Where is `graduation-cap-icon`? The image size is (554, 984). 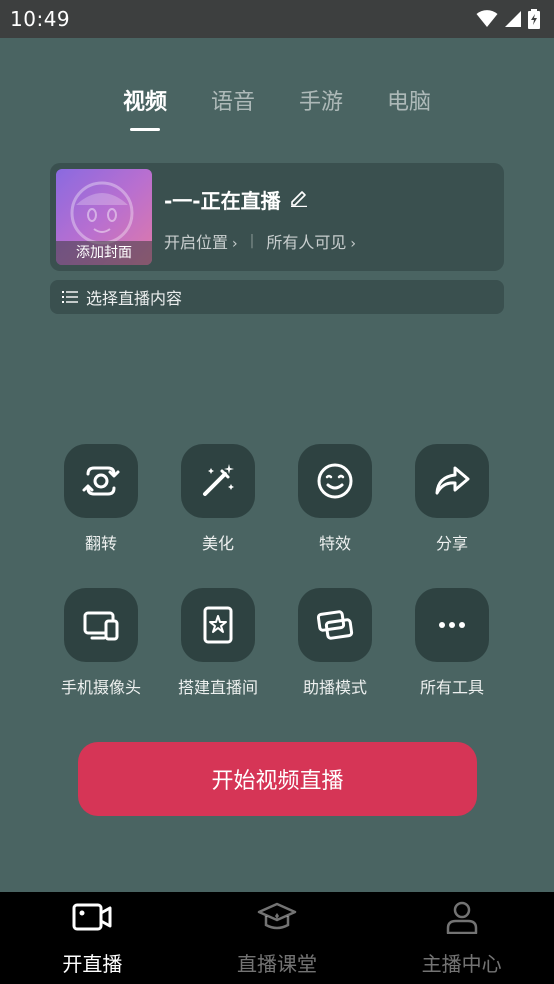
graduation-cap-icon is located at coordinates (277, 916).